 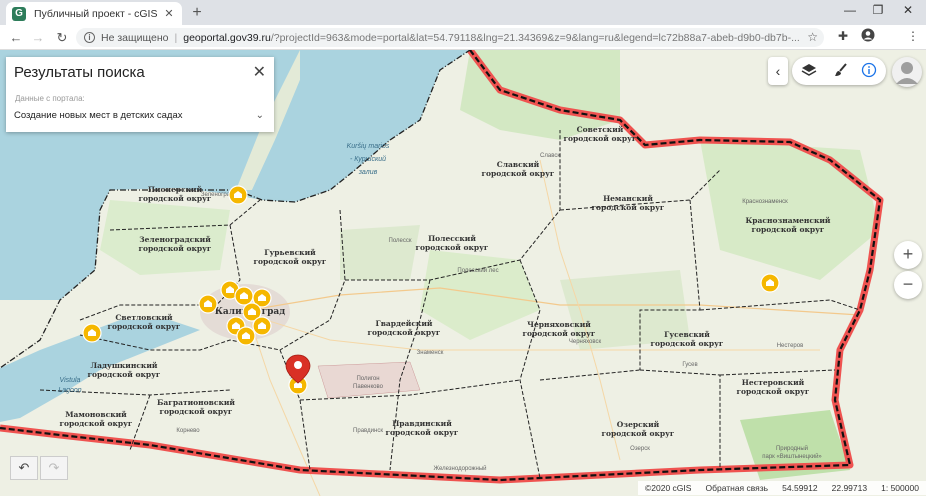 What do you see at coordinates (687, 334) in the screenshot?
I see `district-label: Гусевский` at bounding box center [687, 334].